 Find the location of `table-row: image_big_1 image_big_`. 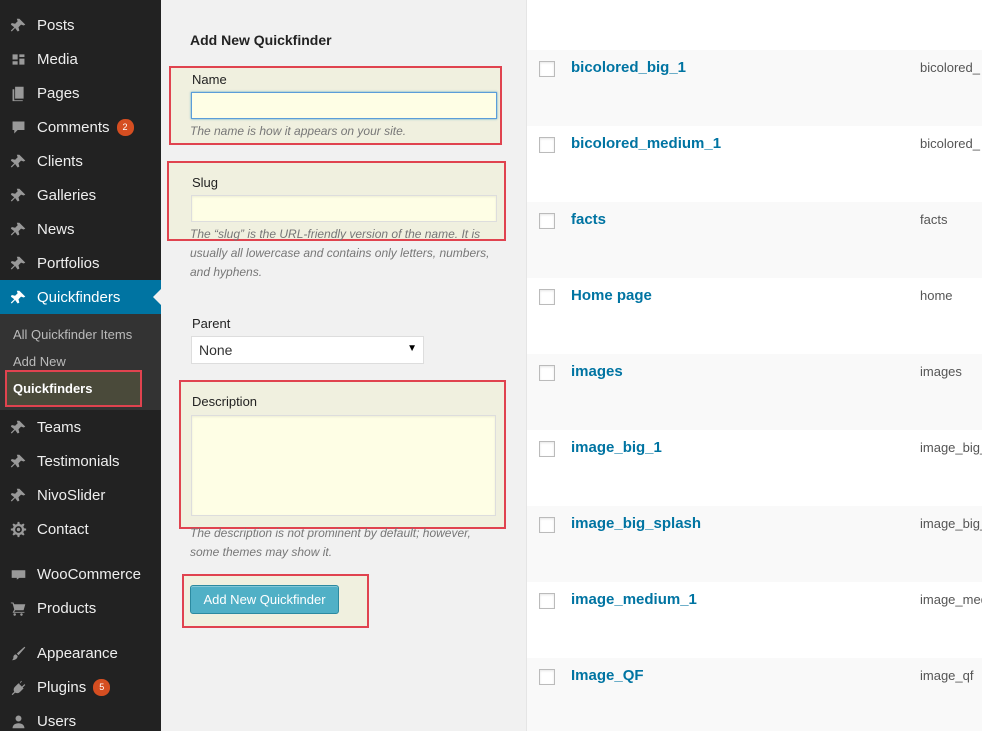

table-row: image_big_1 image_big_ is located at coordinates (754, 468).